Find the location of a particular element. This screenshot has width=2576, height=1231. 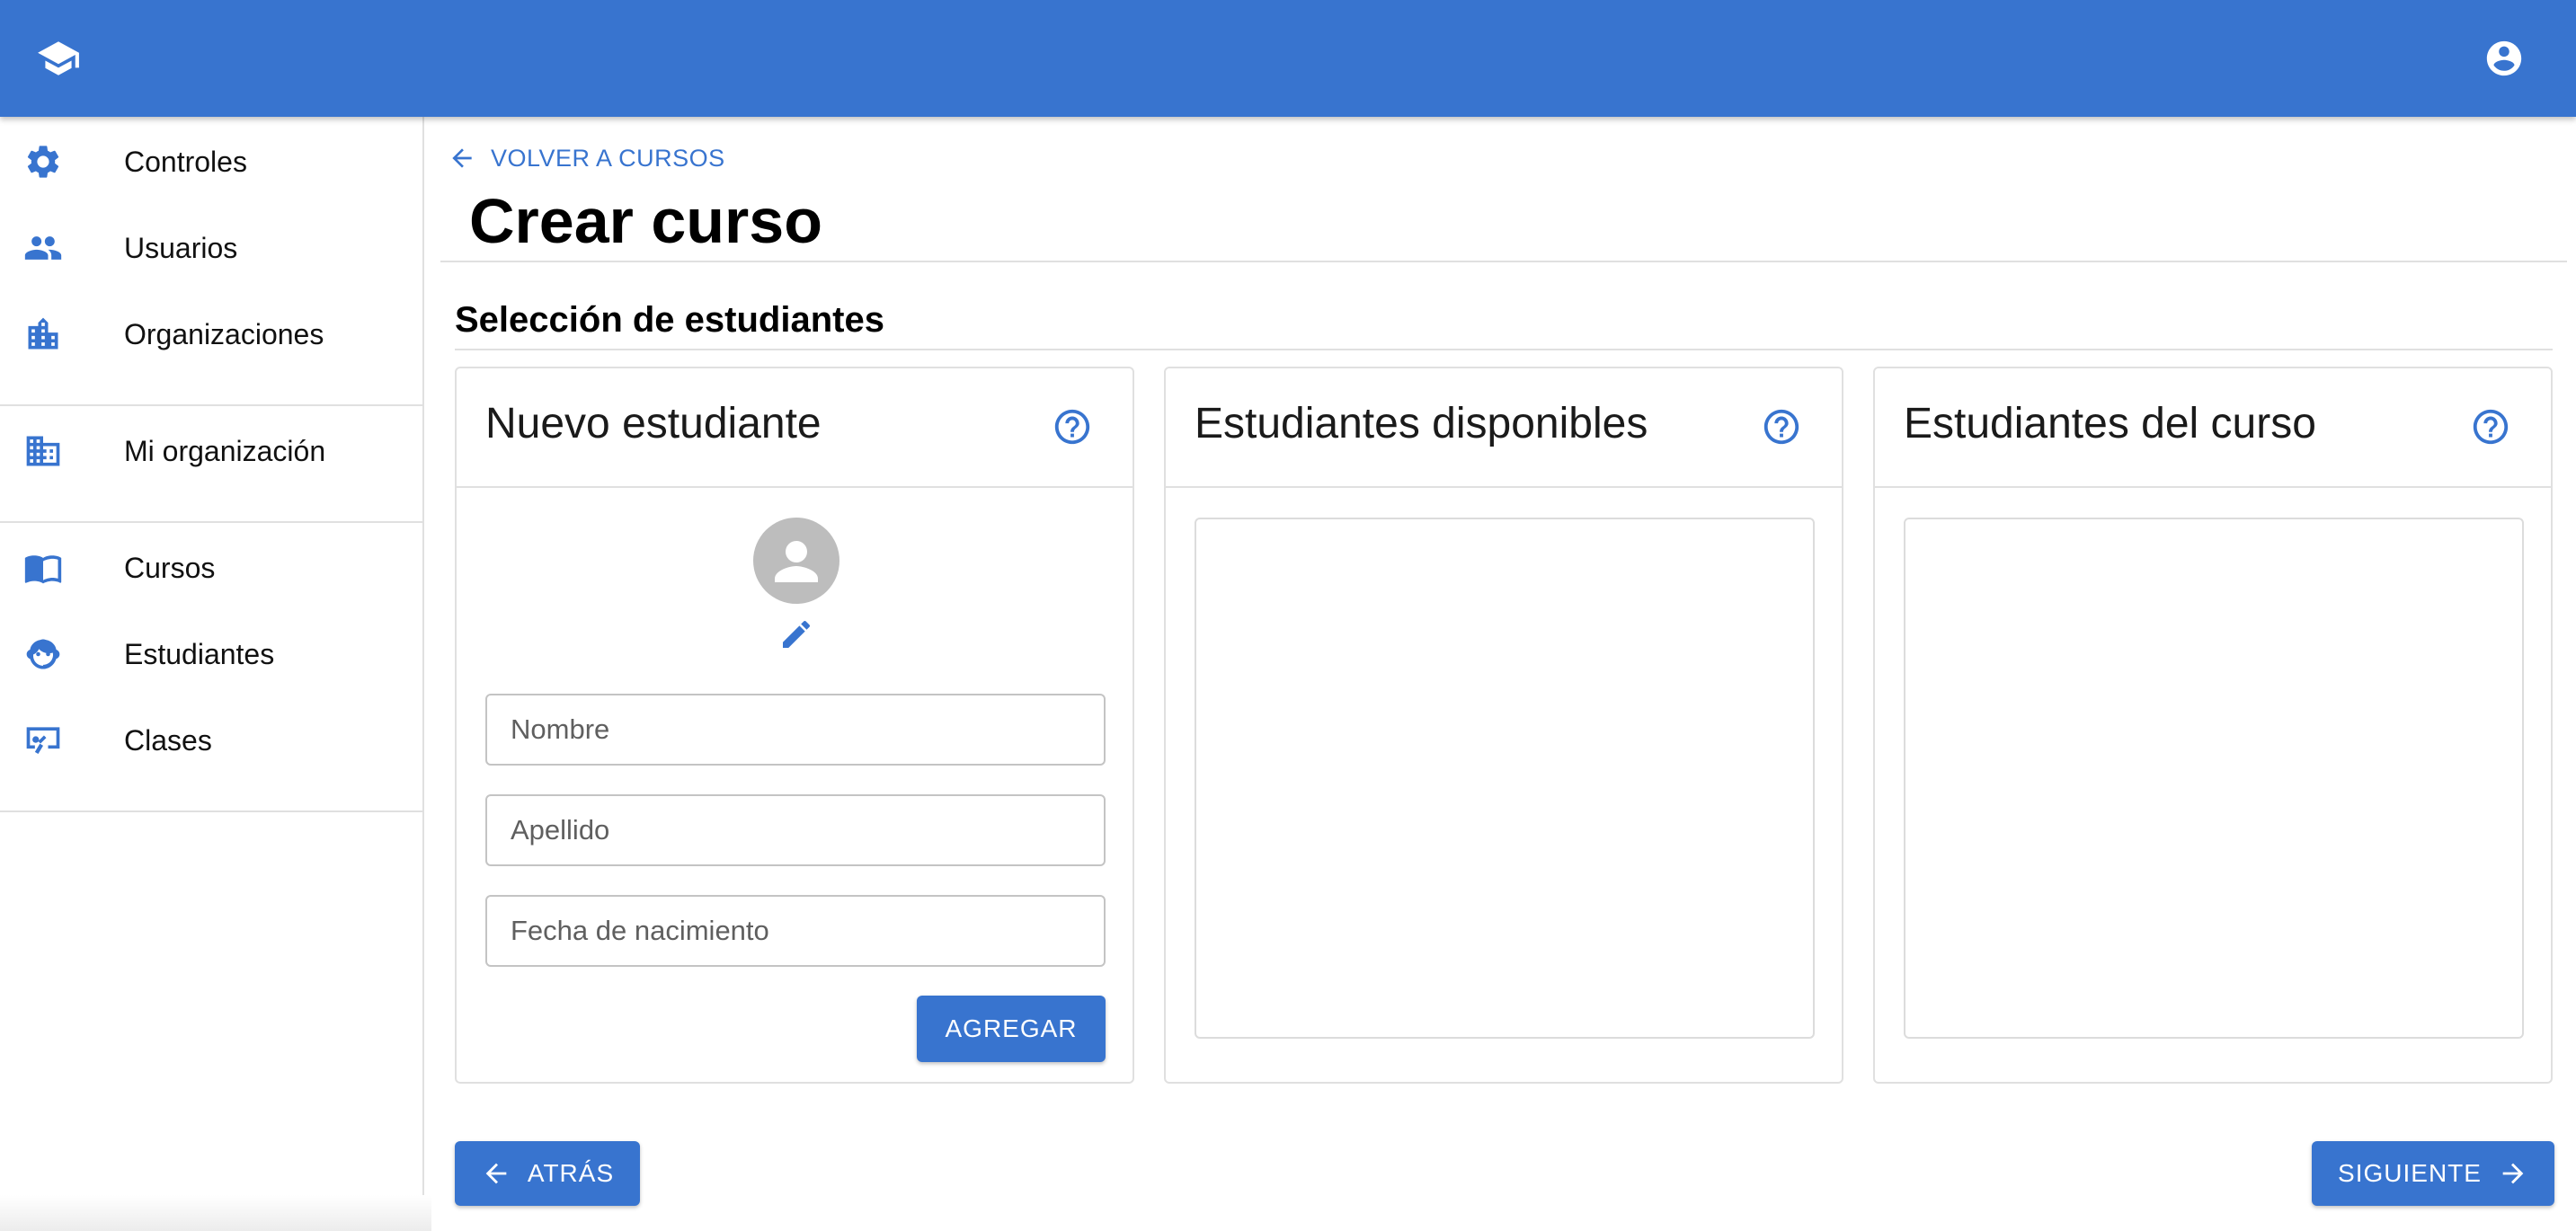

sidebar-item-label: Organizaciones is located at coordinates (224, 334).